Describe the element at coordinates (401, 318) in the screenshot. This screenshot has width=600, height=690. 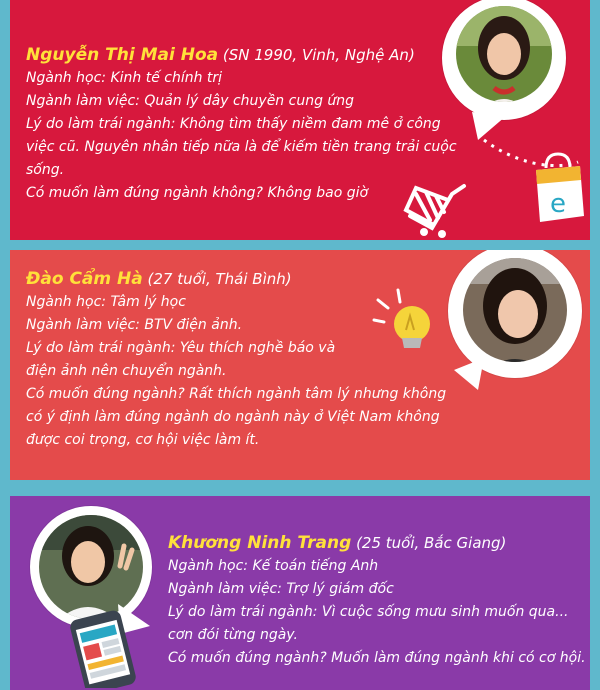
I see `light-bulb-icon` at that location.